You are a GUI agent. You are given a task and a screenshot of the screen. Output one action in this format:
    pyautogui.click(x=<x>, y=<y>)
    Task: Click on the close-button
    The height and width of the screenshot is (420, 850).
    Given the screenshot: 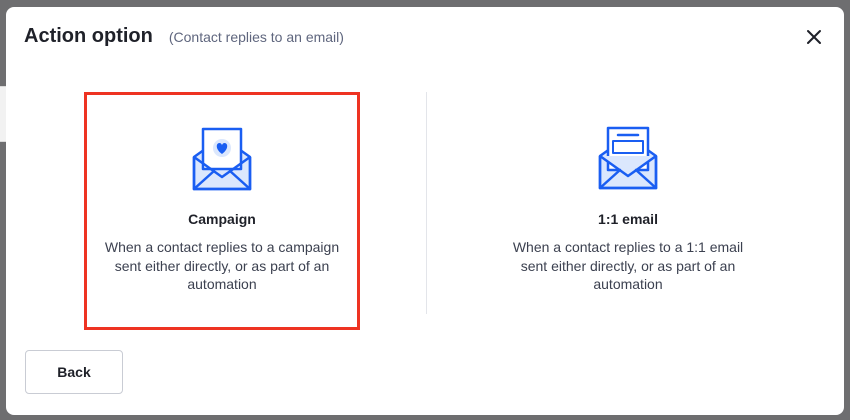 What is the action you would take?
    pyautogui.click(x=814, y=37)
    